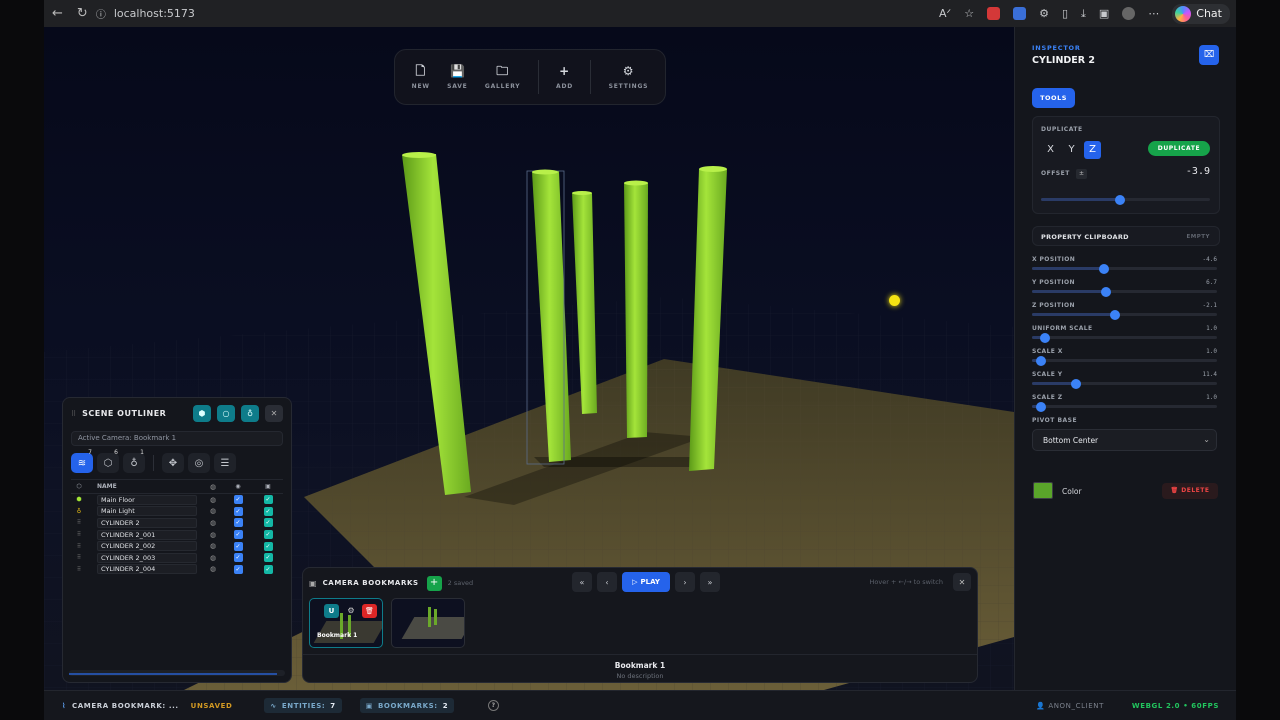 The width and height of the screenshot is (1280, 720). What do you see at coordinates (147, 557) in the screenshot?
I see `row-name: CYLINDER 2_003` at bounding box center [147, 557].